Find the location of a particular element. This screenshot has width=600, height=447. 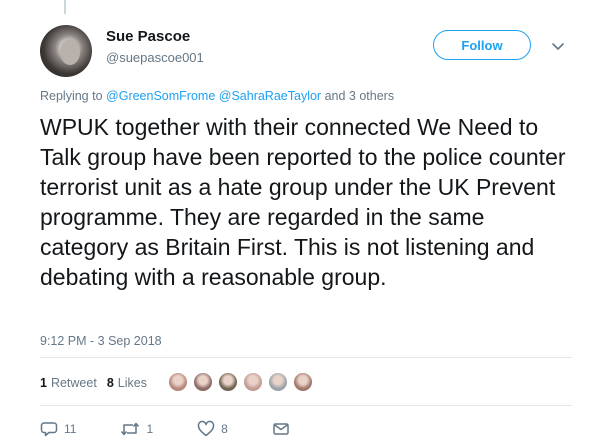

tweet-actions: 11 1 8 is located at coordinates (190, 429).